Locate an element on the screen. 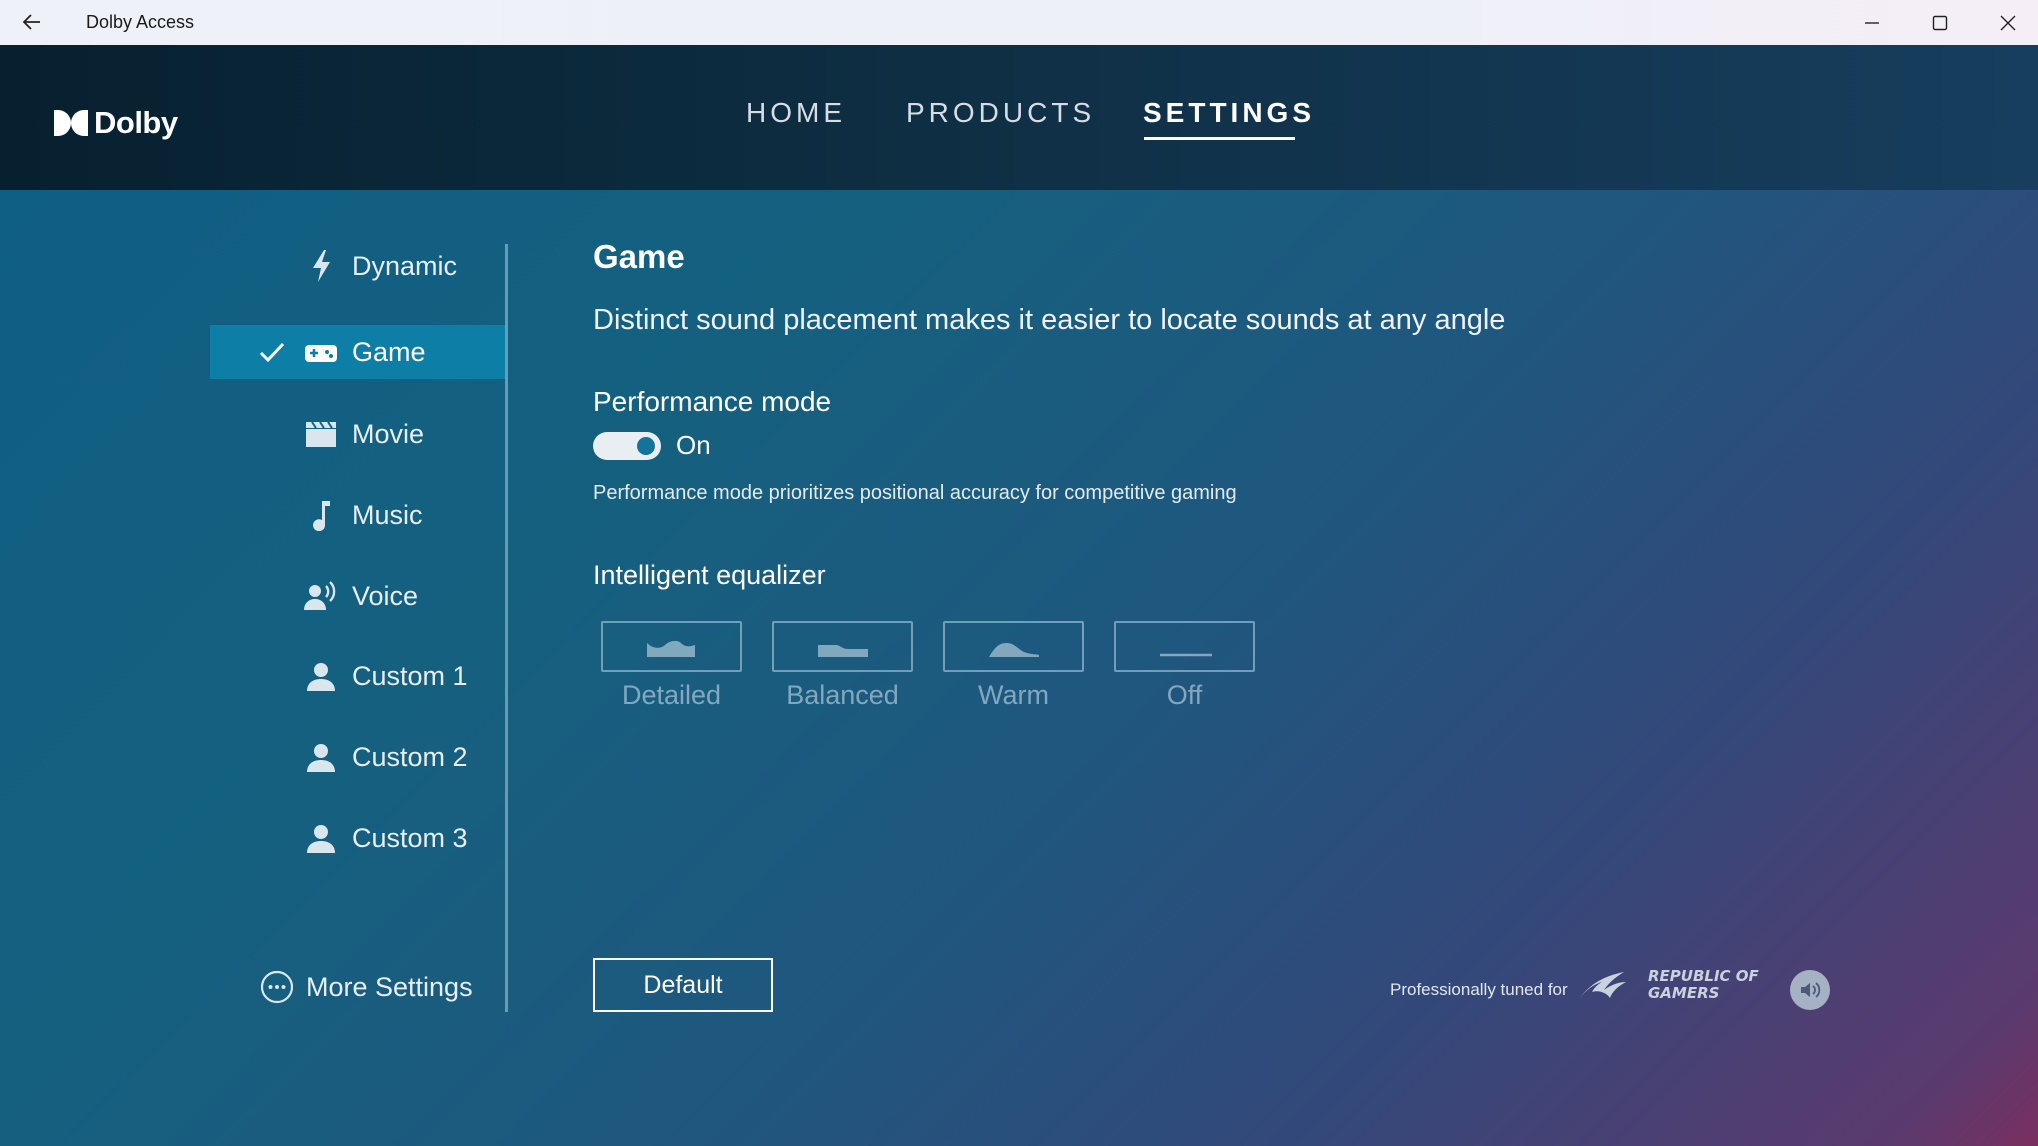  music-note-icon is located at coordinates (321, 516).